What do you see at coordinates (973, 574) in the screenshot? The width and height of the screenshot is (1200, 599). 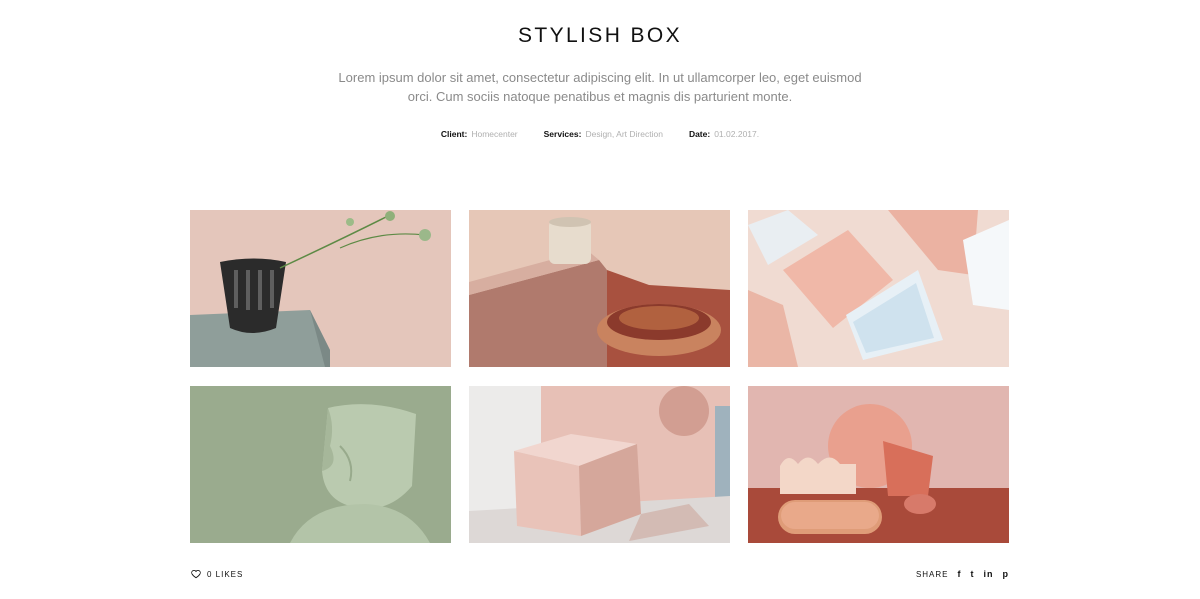 I see `twitter-icon: t` at bounding box center [973, 574].